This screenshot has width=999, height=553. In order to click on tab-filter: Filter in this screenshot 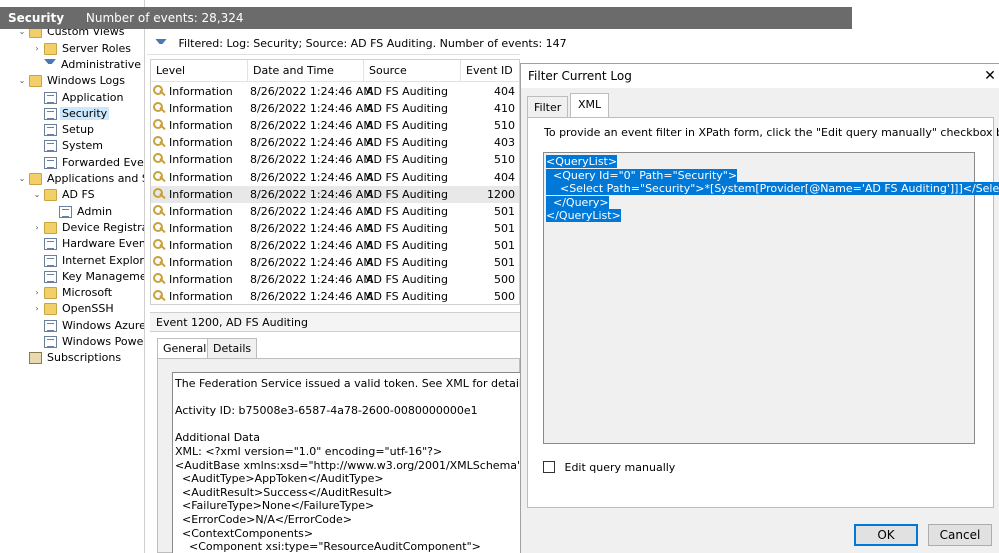, I will do `click(548, 107)`.